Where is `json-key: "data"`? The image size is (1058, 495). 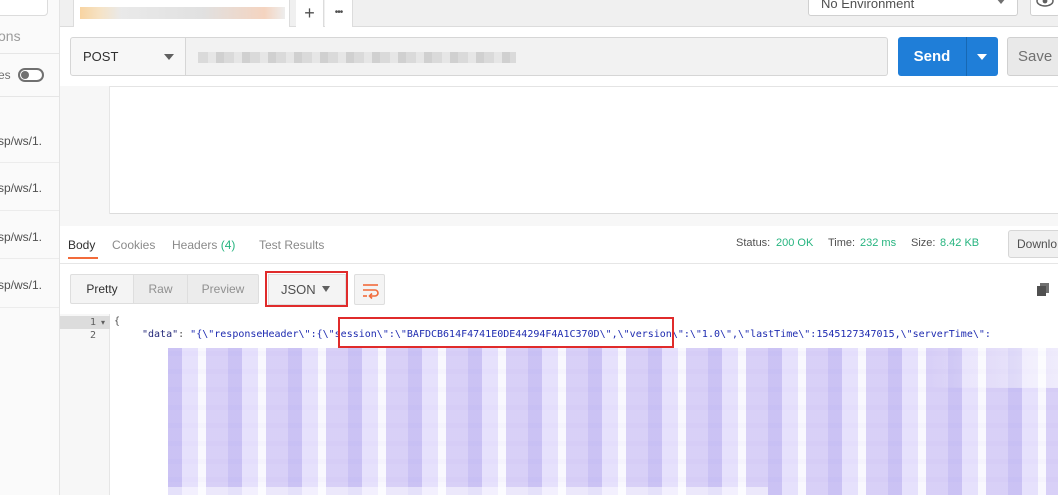
json-key: "data" is located at coordinates (160, 334).